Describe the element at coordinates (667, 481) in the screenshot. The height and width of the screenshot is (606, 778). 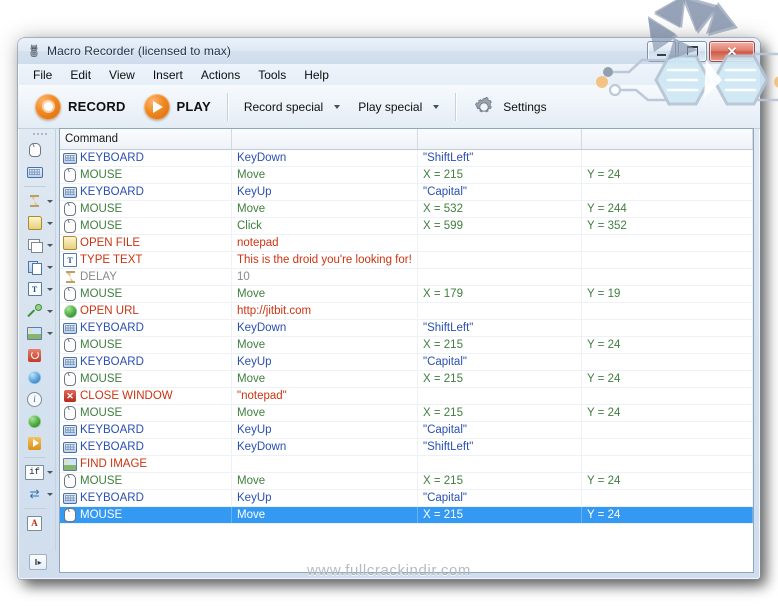
I see `cell-arg3: Y = 24` at that location.